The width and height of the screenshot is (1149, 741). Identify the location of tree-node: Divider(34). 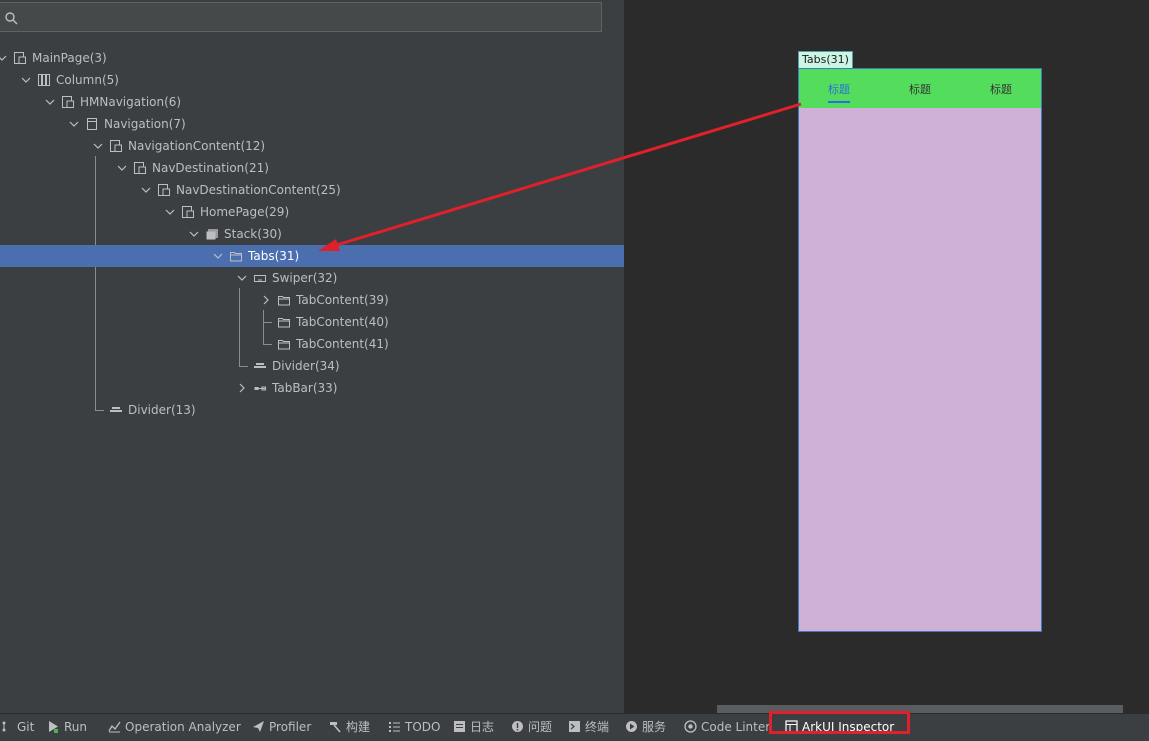
(312, 366).